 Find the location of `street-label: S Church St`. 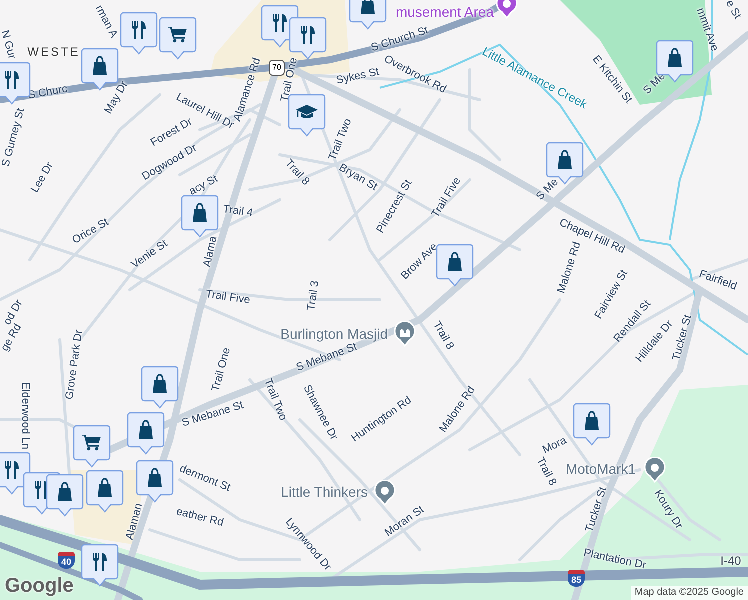

street-label: S Church St is located at coordinates (400, 40).